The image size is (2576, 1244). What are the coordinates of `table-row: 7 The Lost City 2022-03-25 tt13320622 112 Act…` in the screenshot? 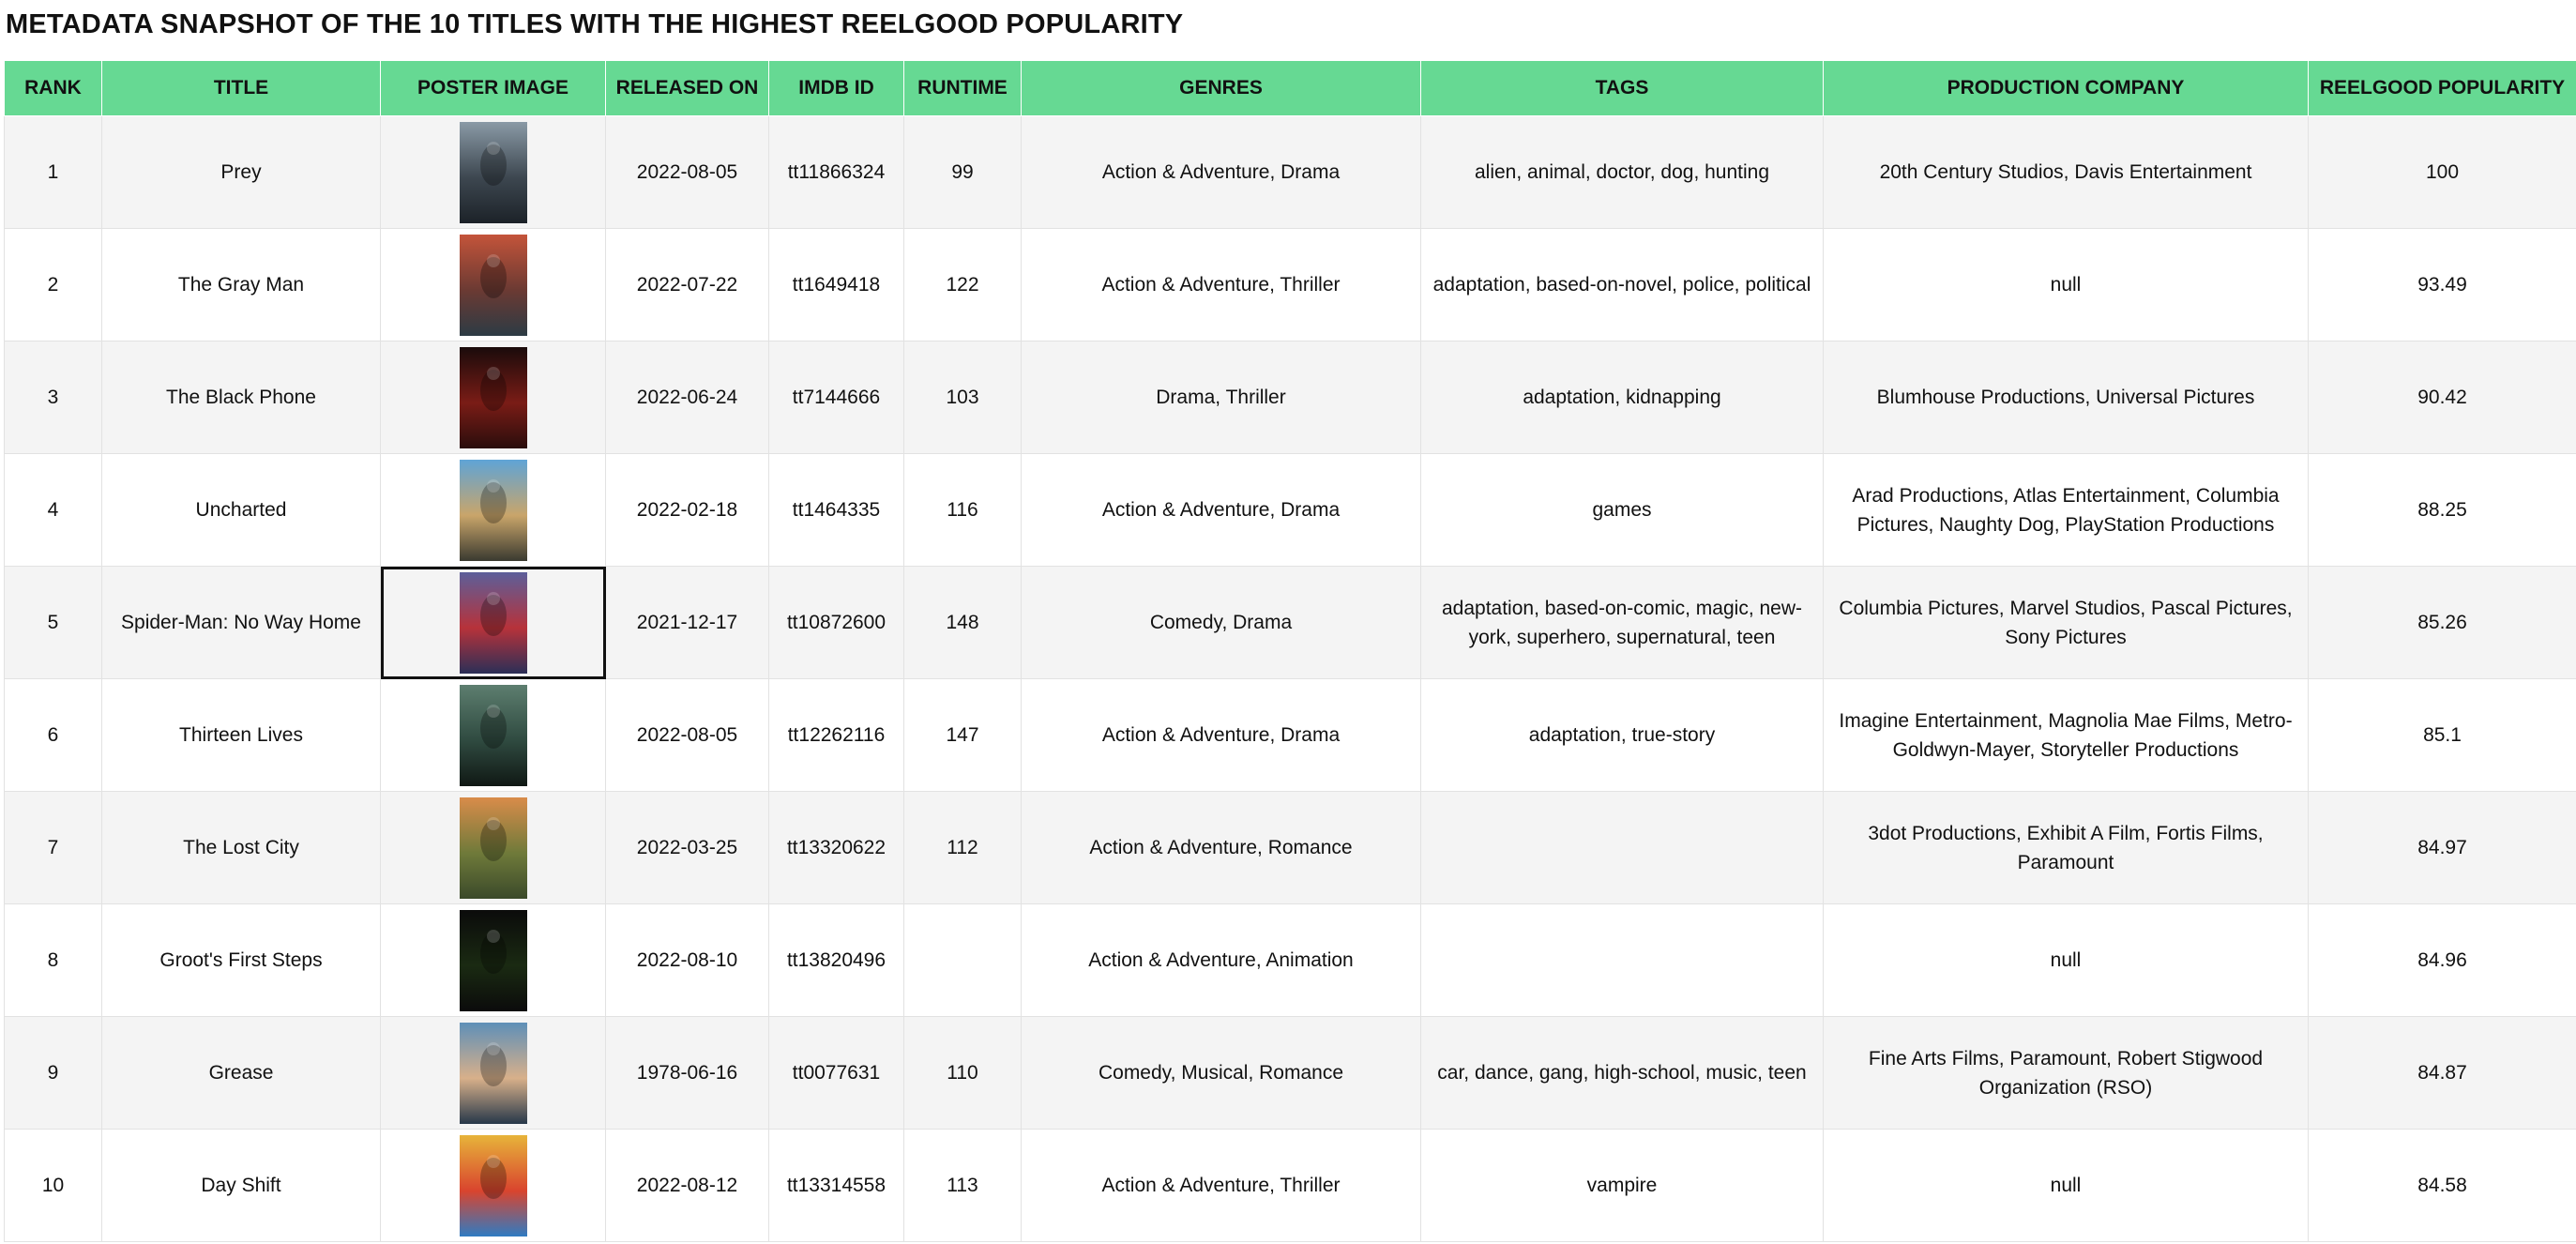 It's located at (1290, 847).